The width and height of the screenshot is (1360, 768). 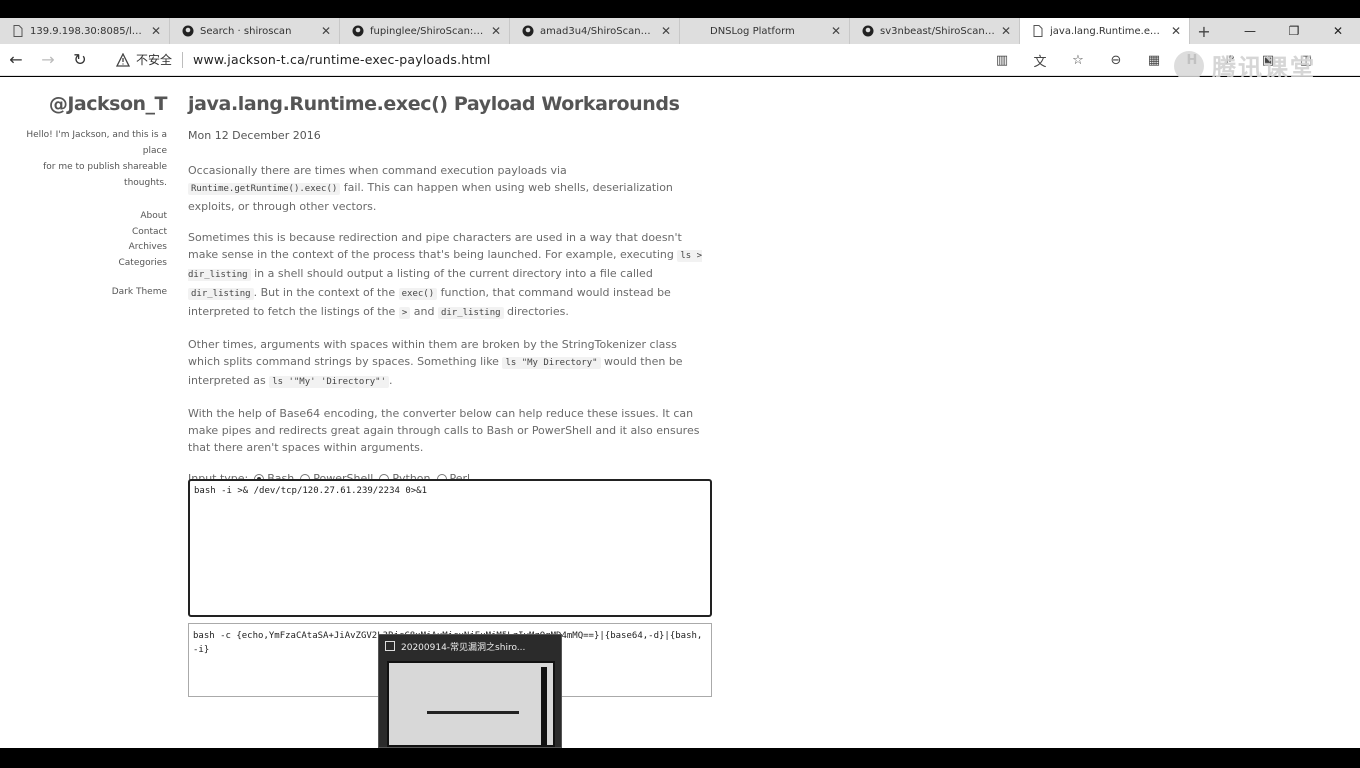 I want to click on tab-title: DNSLog Platform, so click(x=752, y=31).